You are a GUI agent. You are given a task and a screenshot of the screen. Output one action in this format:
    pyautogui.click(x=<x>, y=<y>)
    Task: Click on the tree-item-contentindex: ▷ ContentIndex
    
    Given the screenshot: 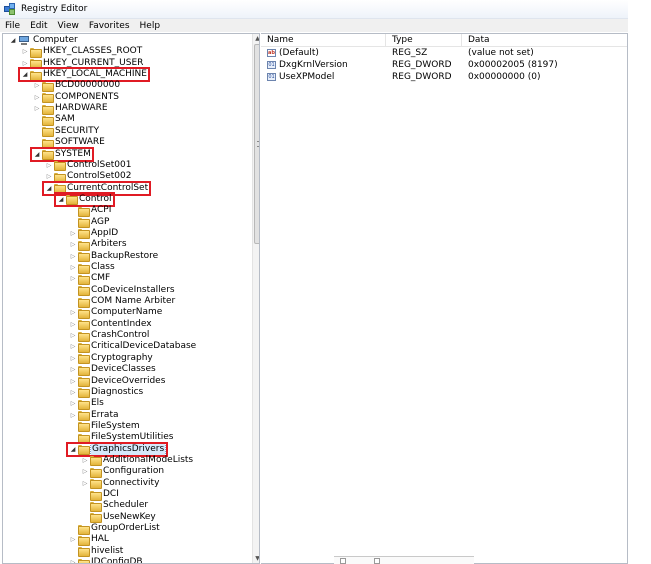 What is the action you would take?
    pyautogui.click(x=110, y=325)
    